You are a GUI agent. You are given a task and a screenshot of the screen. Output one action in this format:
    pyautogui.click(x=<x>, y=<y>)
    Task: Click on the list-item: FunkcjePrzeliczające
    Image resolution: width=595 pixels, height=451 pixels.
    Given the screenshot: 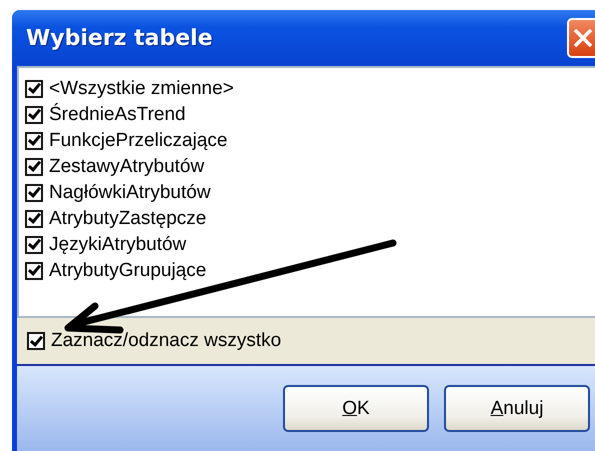 What is the action you would take?
    pyautogui.click(x=138, y=141)
    